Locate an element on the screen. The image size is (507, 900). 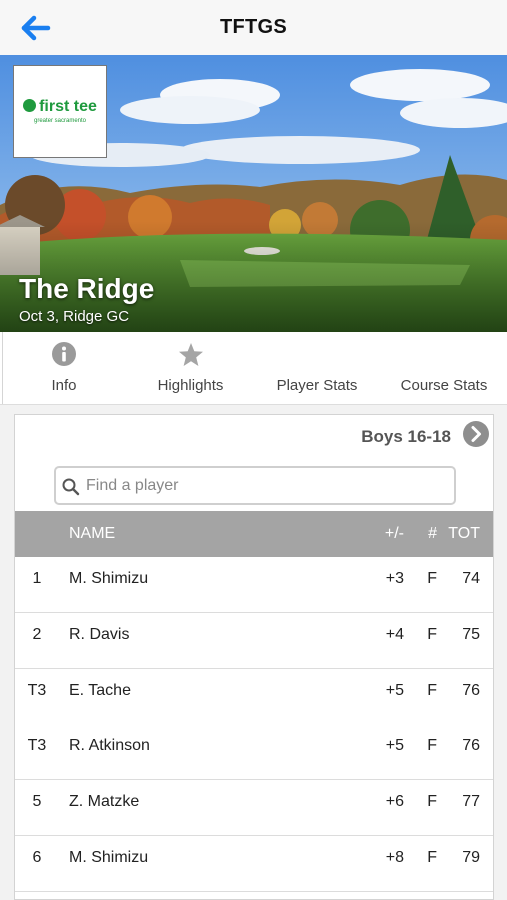
row-player-name: R. Davis is located at coordinates (99, 634).